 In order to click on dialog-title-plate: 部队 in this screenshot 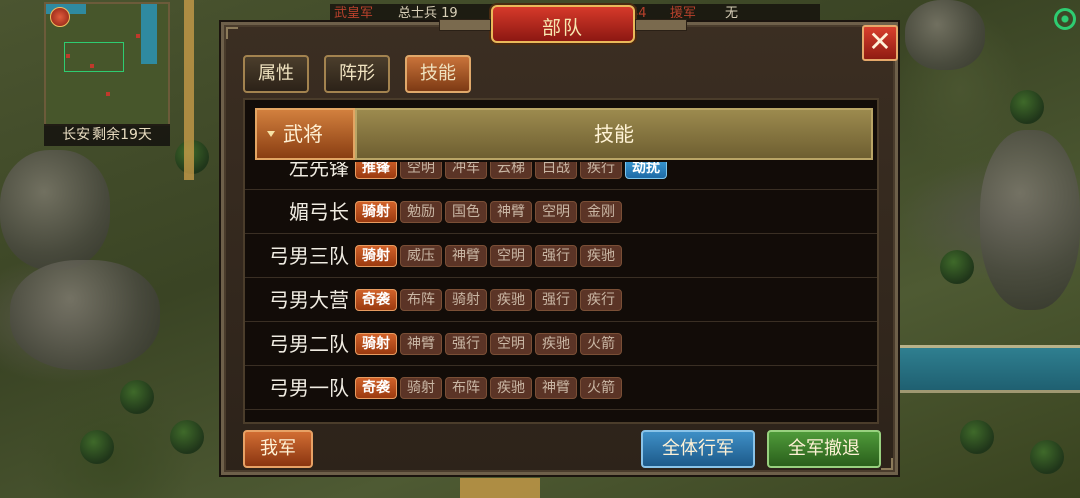, I will do `click(563, 24)`.